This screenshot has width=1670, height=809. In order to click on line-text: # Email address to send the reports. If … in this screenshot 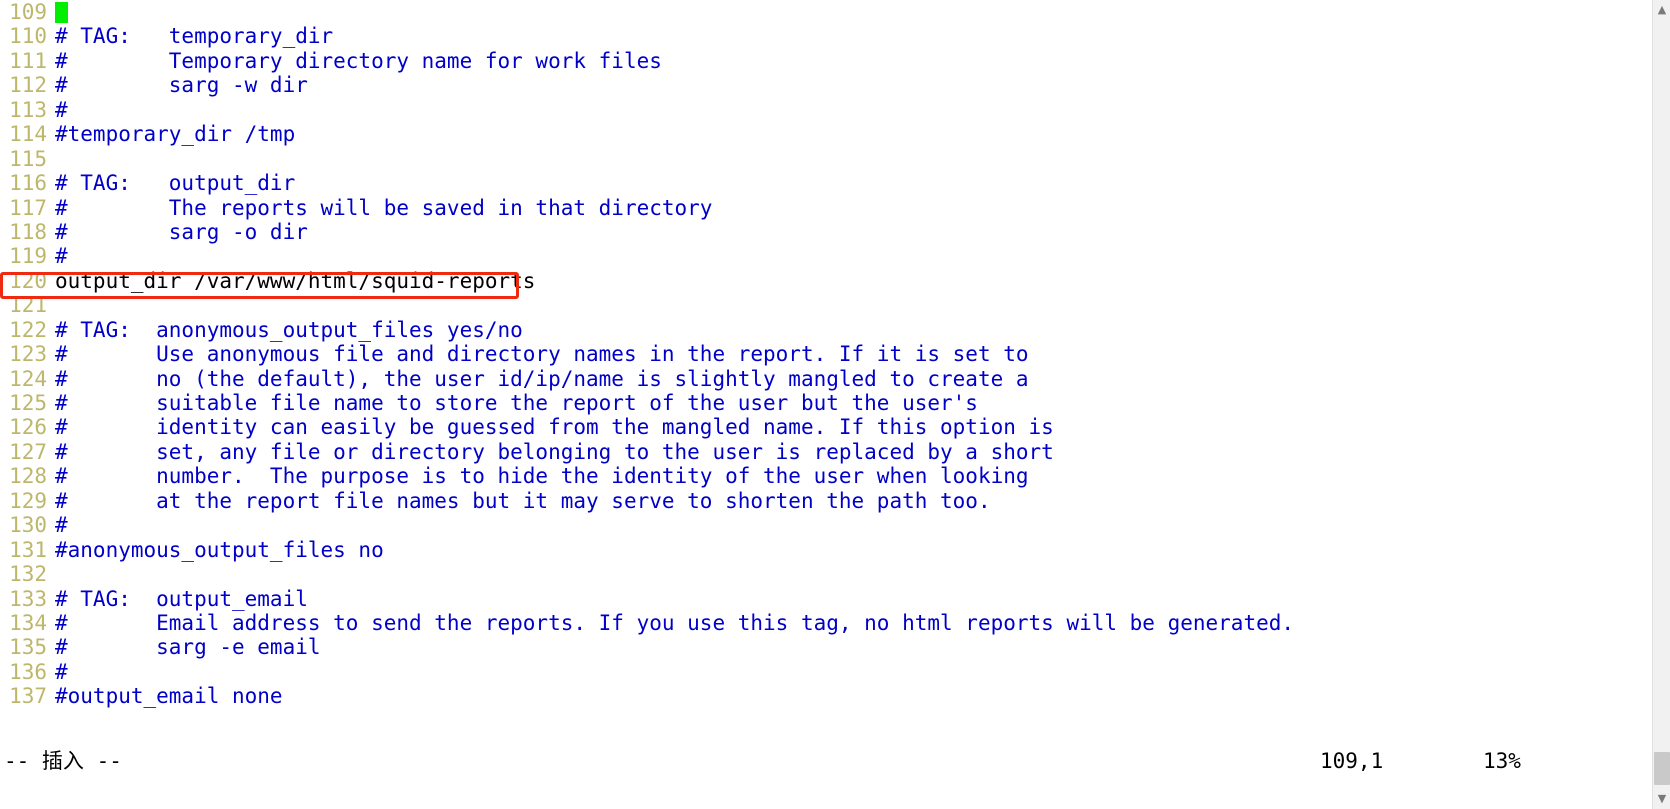, I will do `click(675, 622)`.